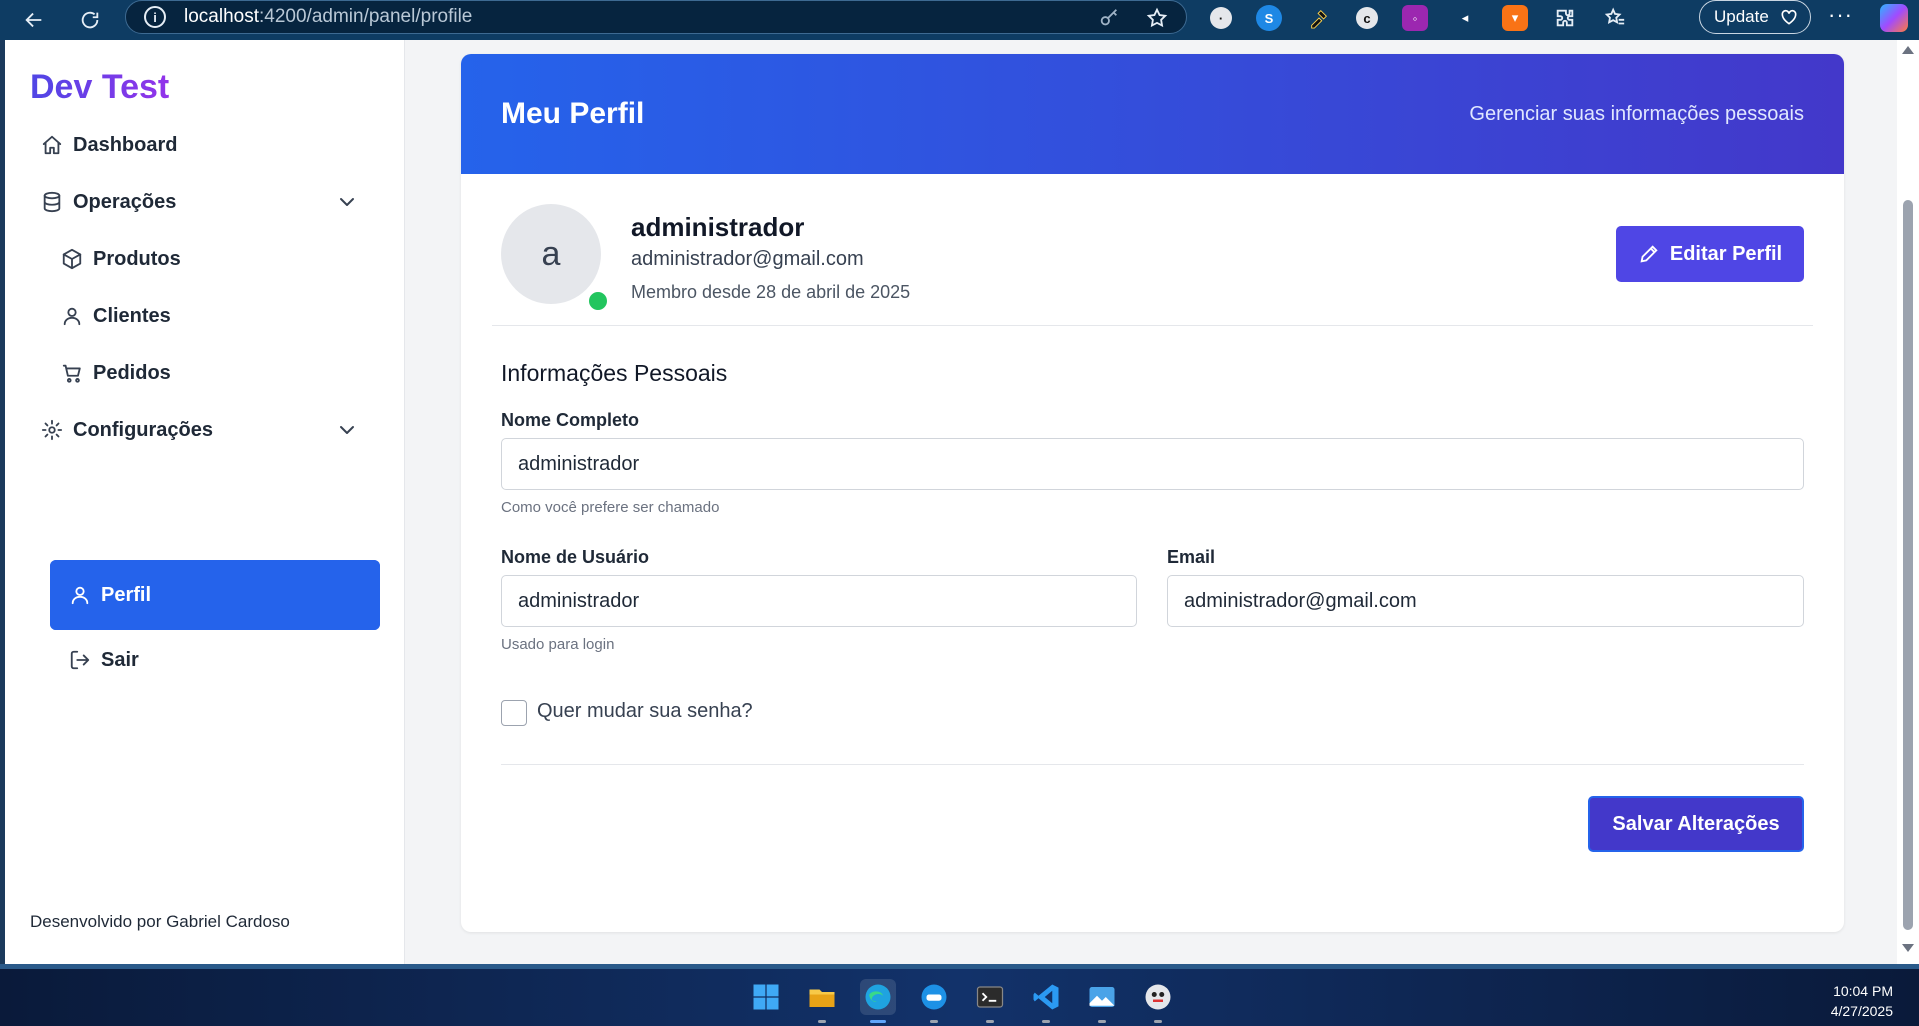 This screenshot has width=1919, height=1026. Describe the element at coordinates (1861, 1011) in the screenshot. I see `clock-date: 4/27/2025` at that location.